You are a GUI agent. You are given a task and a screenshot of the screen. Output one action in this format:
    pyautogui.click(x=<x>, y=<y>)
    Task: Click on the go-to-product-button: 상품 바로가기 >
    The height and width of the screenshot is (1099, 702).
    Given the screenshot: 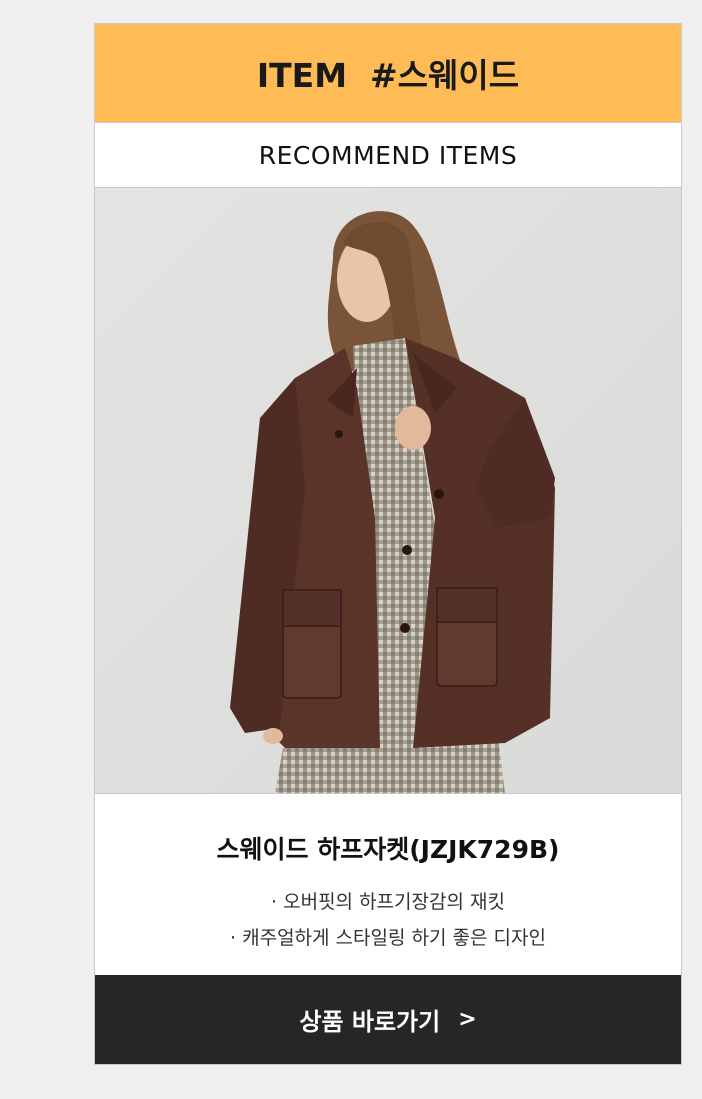 What is the action you would take?
    pyautogui.click(x=388, y=1019)
    